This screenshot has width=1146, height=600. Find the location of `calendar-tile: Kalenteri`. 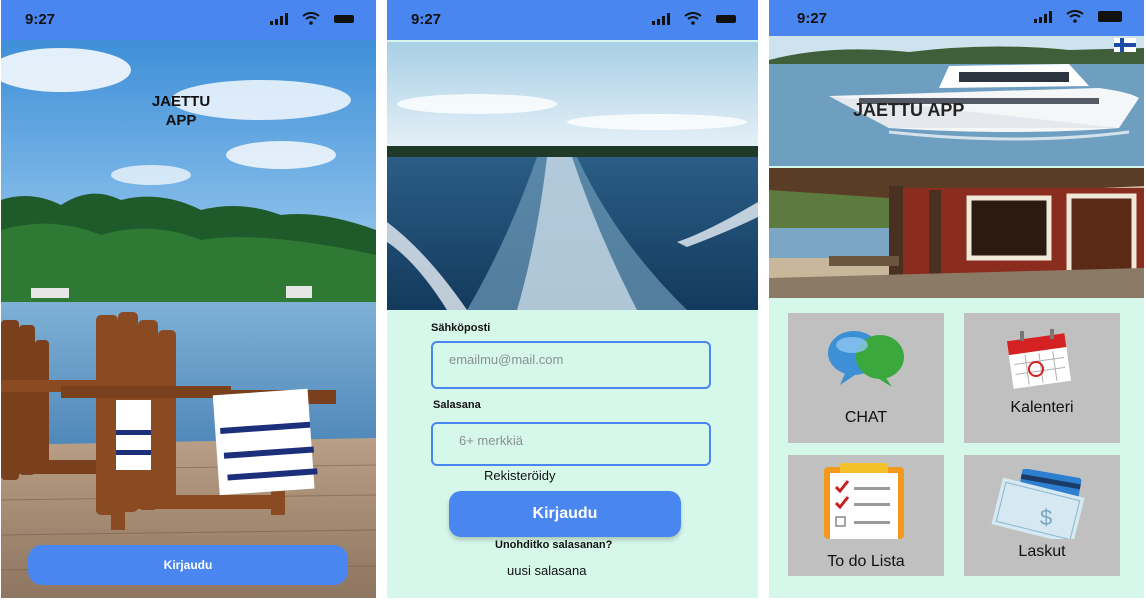

calendar-tile: Kalenteri is located at coordinates (1042, 378).